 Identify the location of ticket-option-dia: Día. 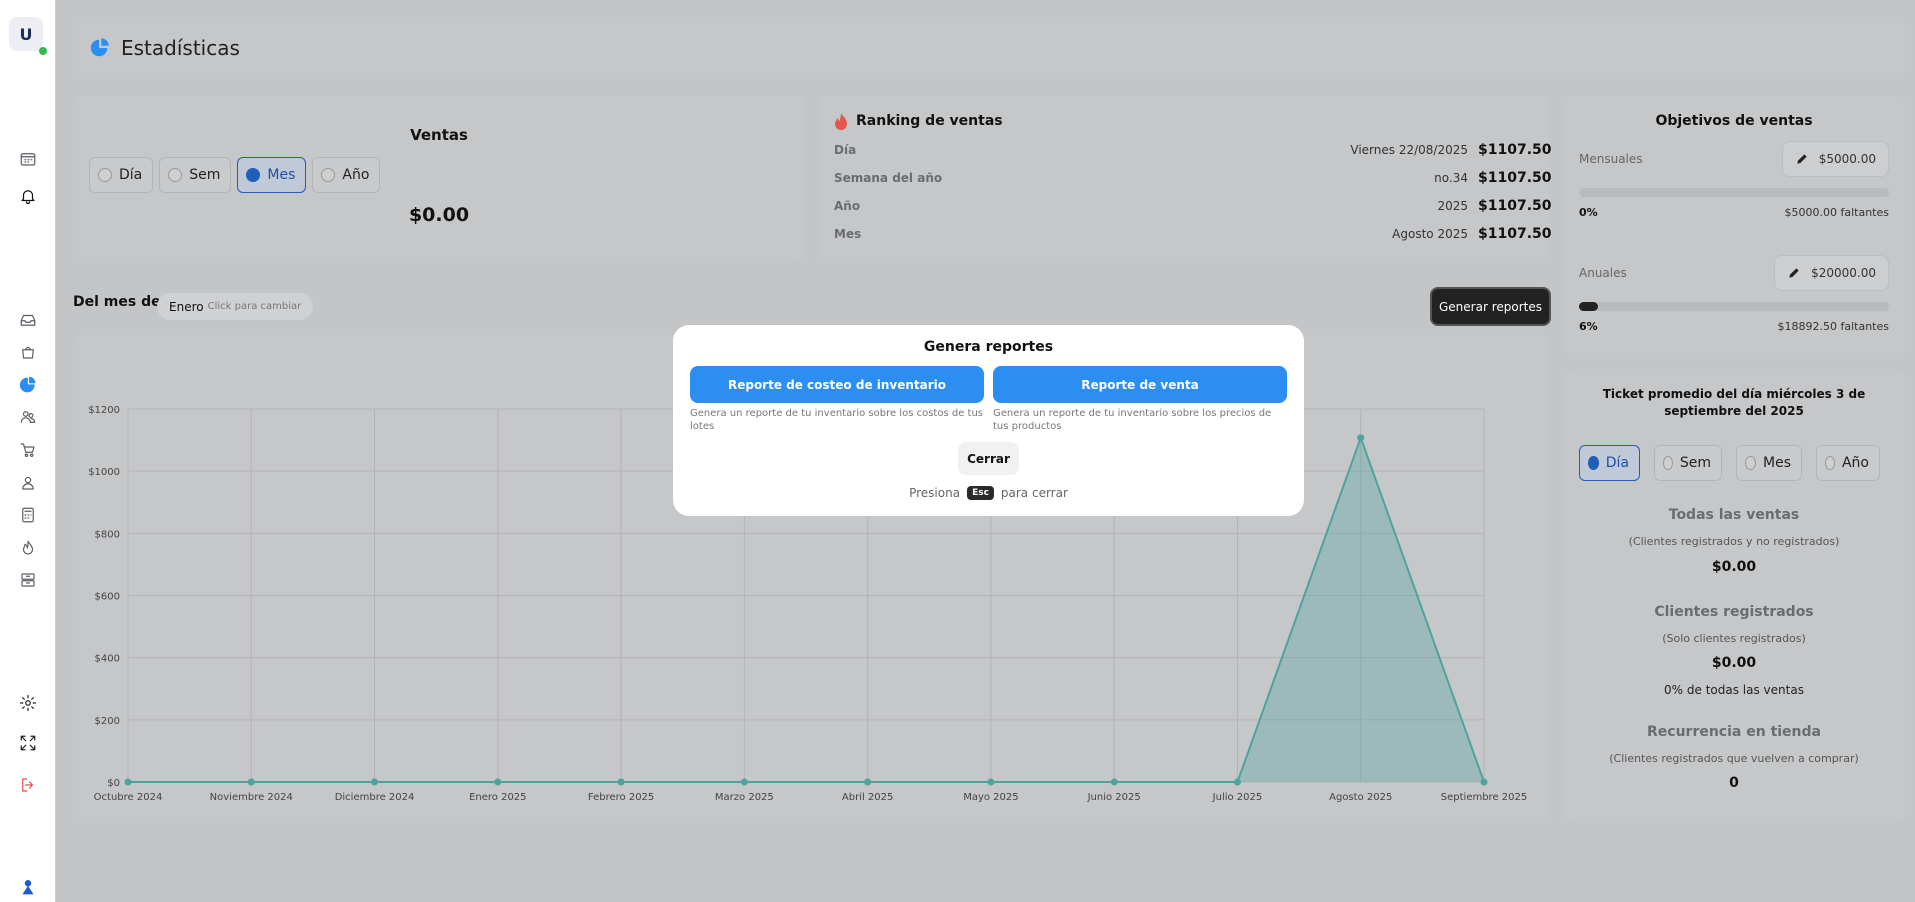
(1609, 463).